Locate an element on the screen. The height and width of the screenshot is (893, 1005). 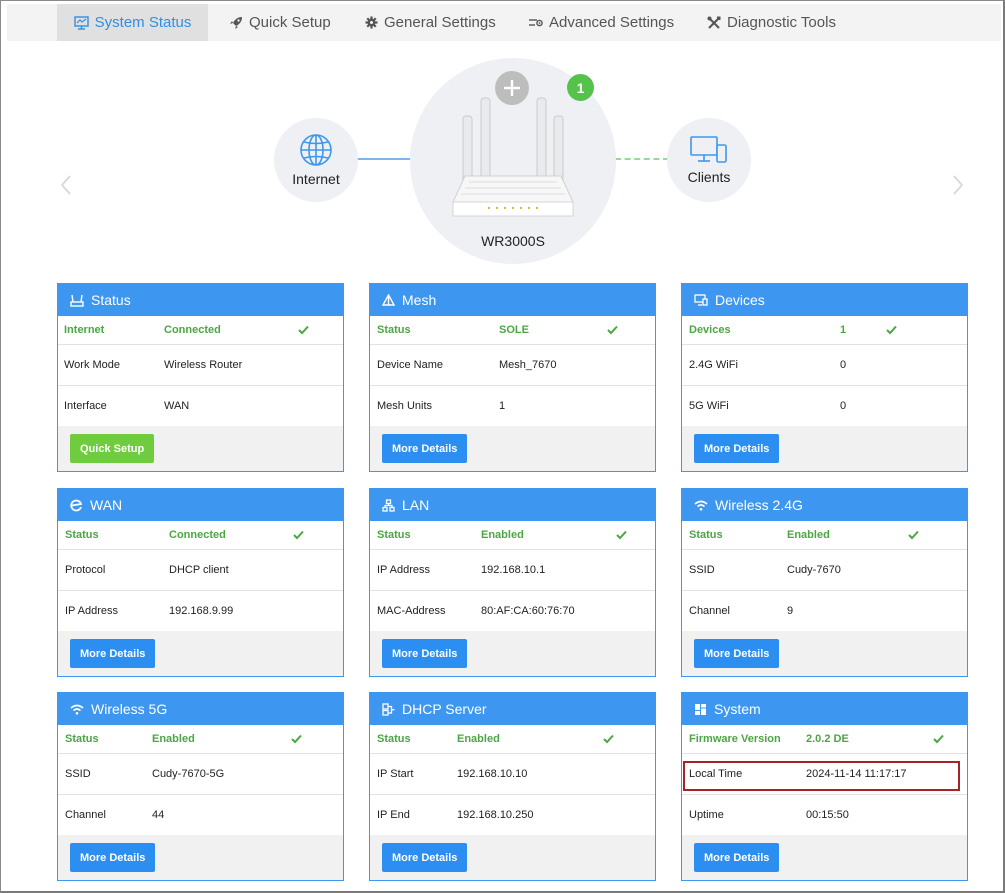
row-value: 192.168.10.250 is located at coordinates (495, 815).